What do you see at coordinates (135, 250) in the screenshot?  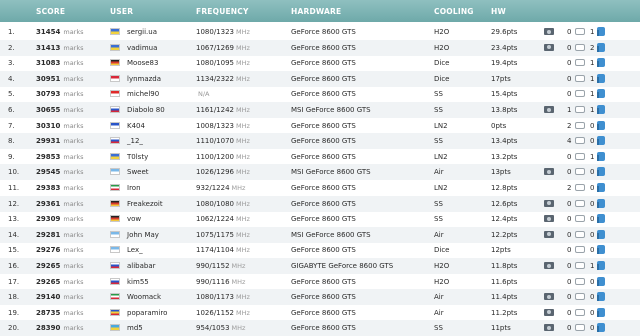 I see `user-link: Lex_` at bounding box center [135, 250].